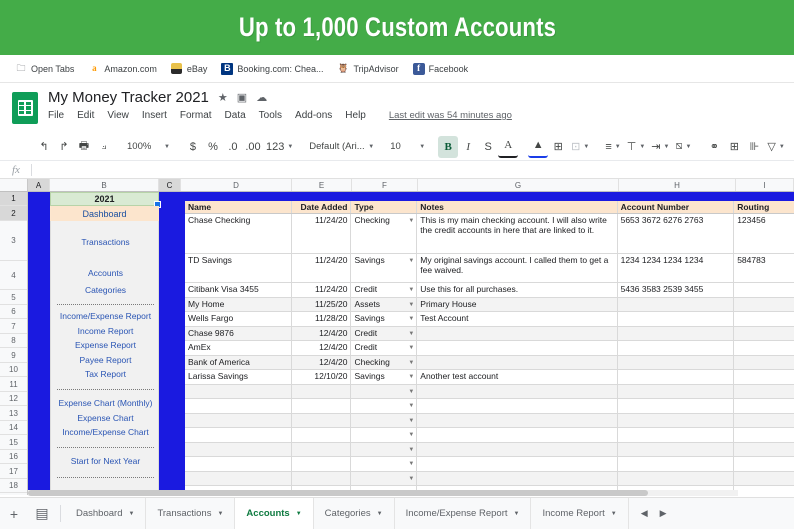 The image size is (794, 529). I want to click on row-header-2: 2, so click(13, 213).